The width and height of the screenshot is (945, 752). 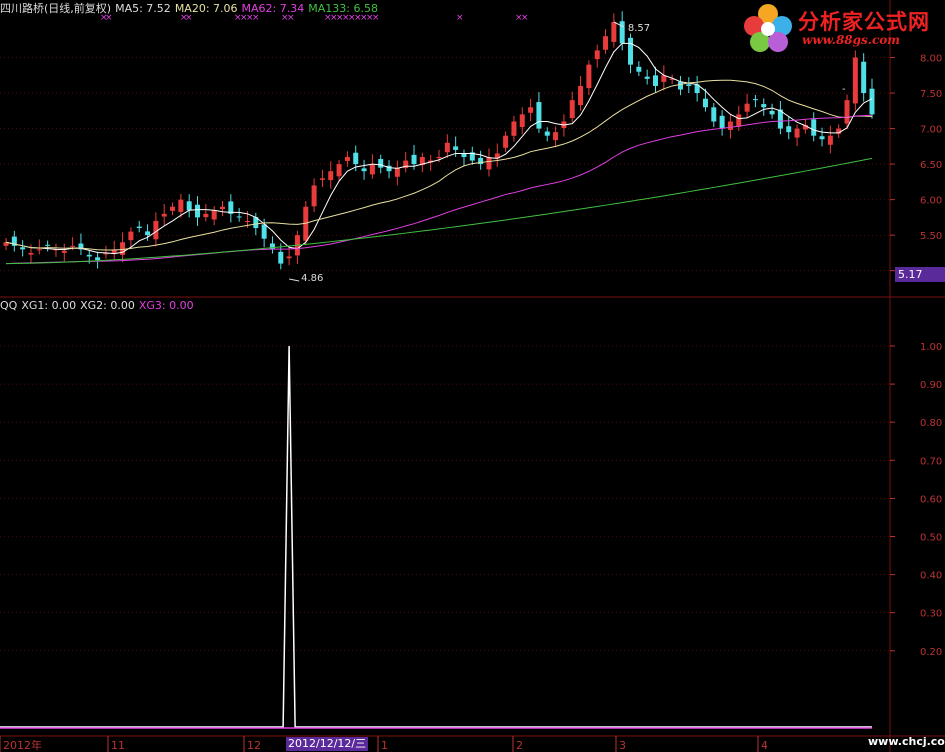 What do you see at coordinates (931, 461) in the screenshot?
I see `indicator-axis-label: 0.70` at bounding box center [931, 461].